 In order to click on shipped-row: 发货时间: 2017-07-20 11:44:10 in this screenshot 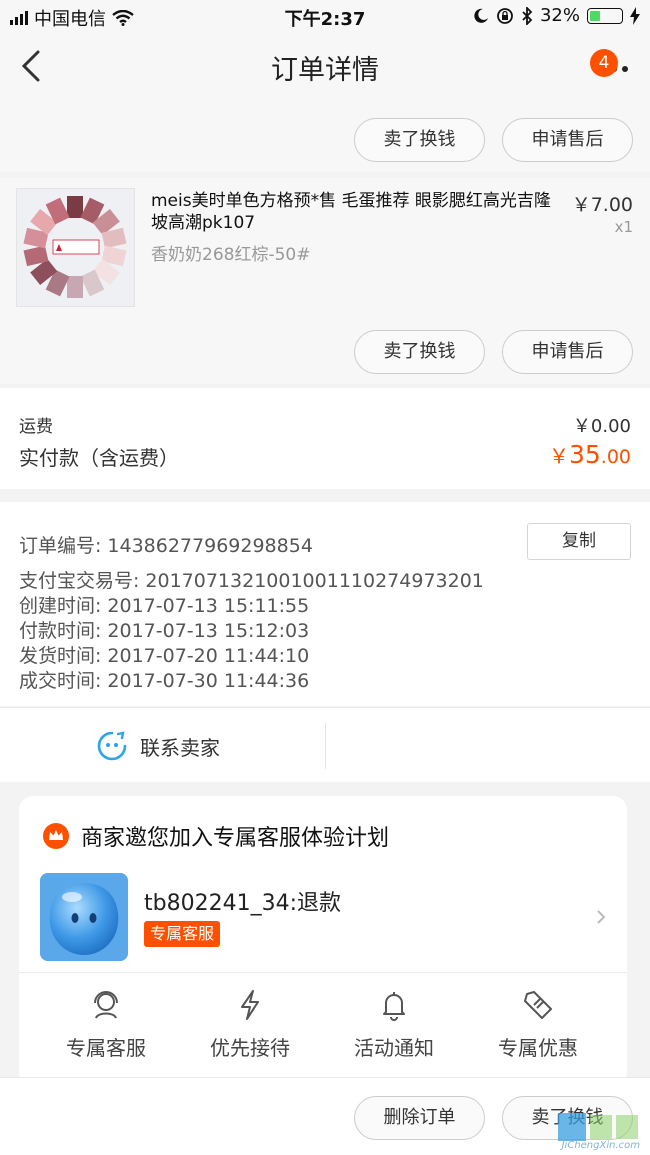, I will do `click(164, 654)`.